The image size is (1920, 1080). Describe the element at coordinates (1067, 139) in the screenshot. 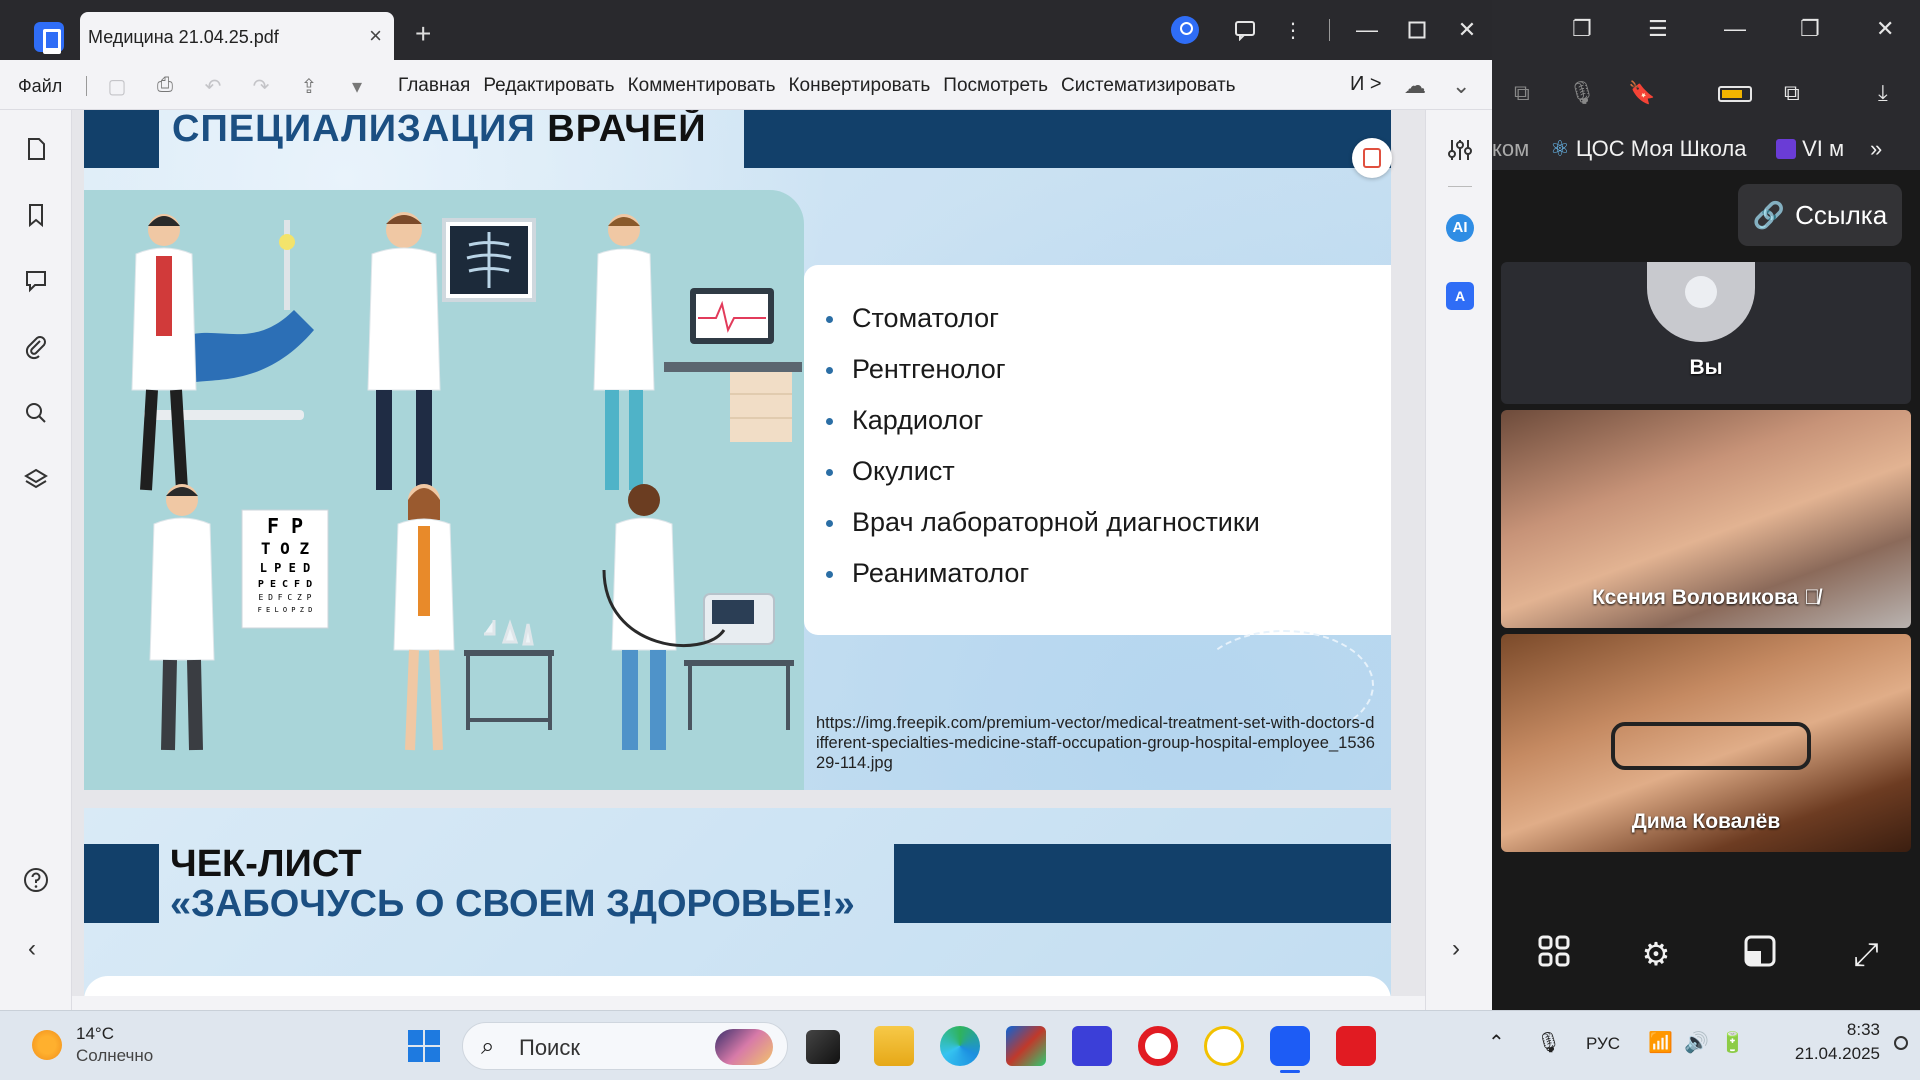

I see `title-band-right` at that location.